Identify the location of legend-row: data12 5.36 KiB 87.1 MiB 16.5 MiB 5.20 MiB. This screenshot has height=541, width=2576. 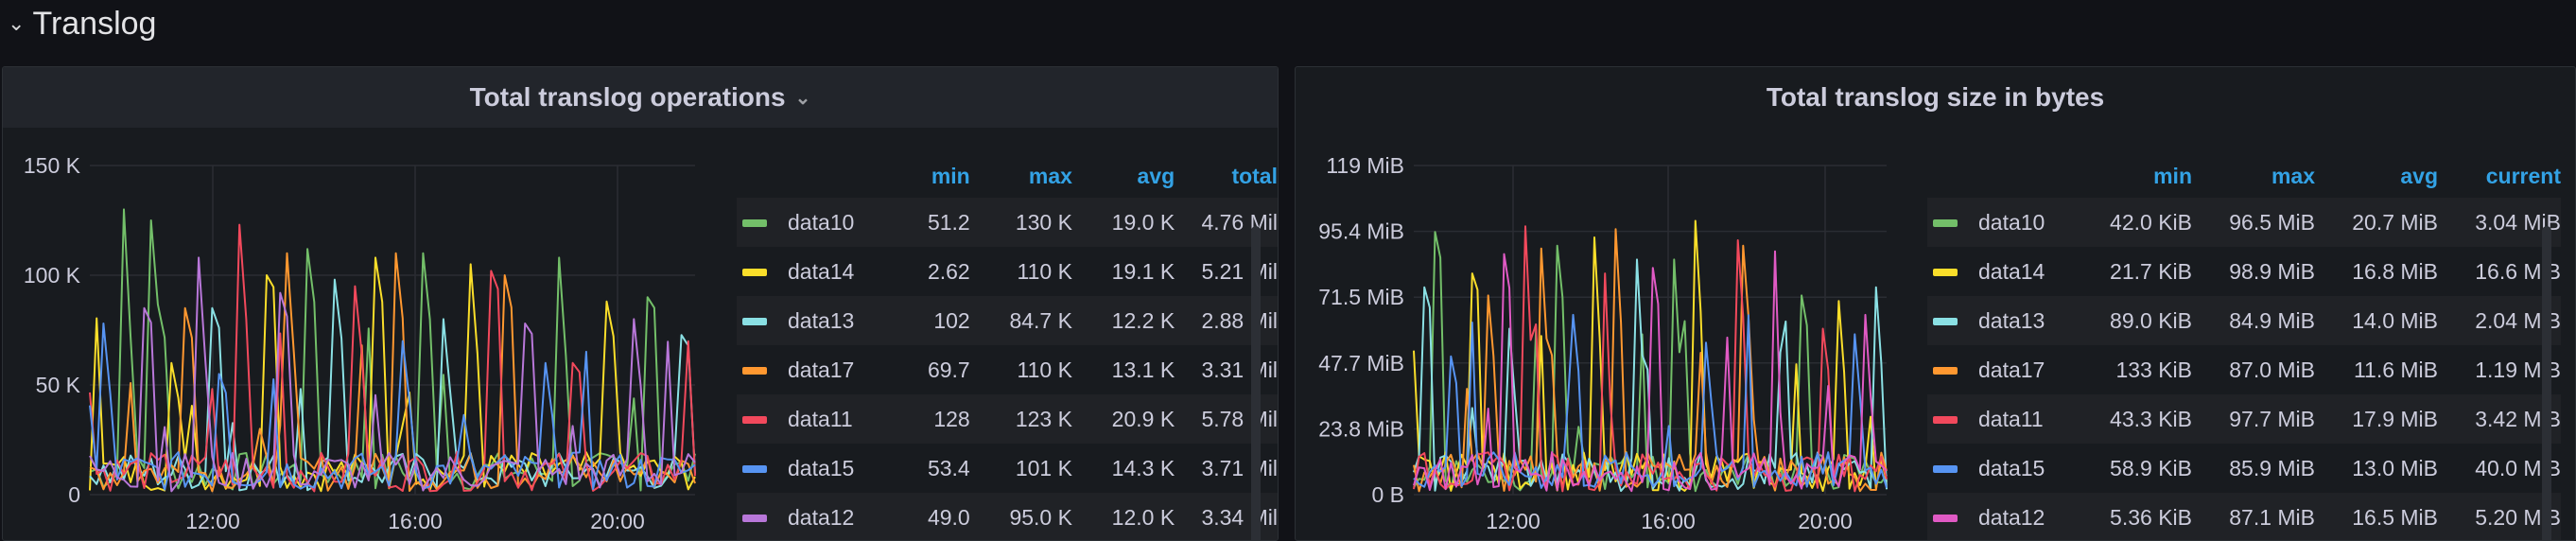
(2244, 516).